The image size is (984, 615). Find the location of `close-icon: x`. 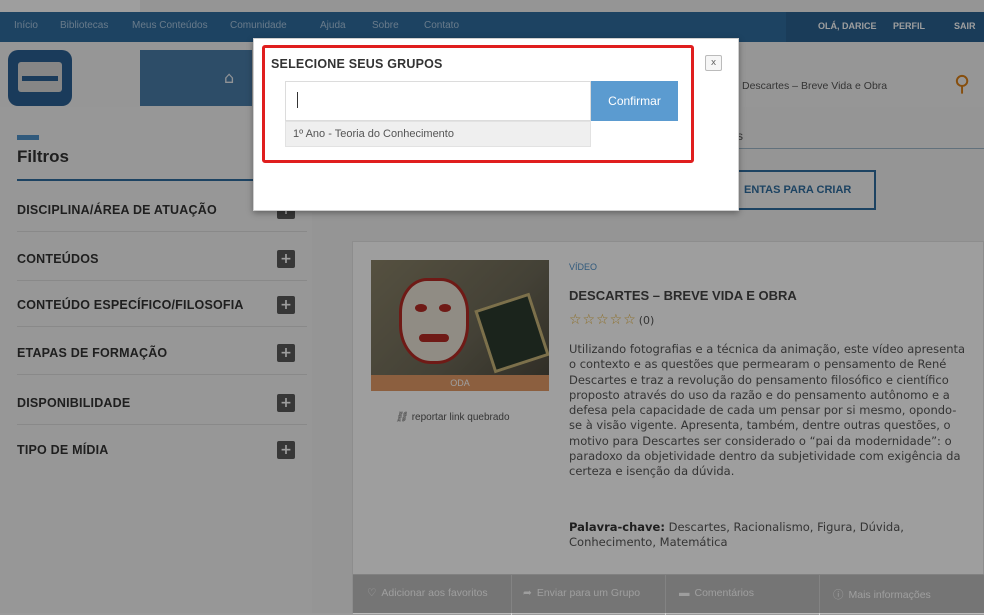

close-icon: x is located at coordinates (713, 63).